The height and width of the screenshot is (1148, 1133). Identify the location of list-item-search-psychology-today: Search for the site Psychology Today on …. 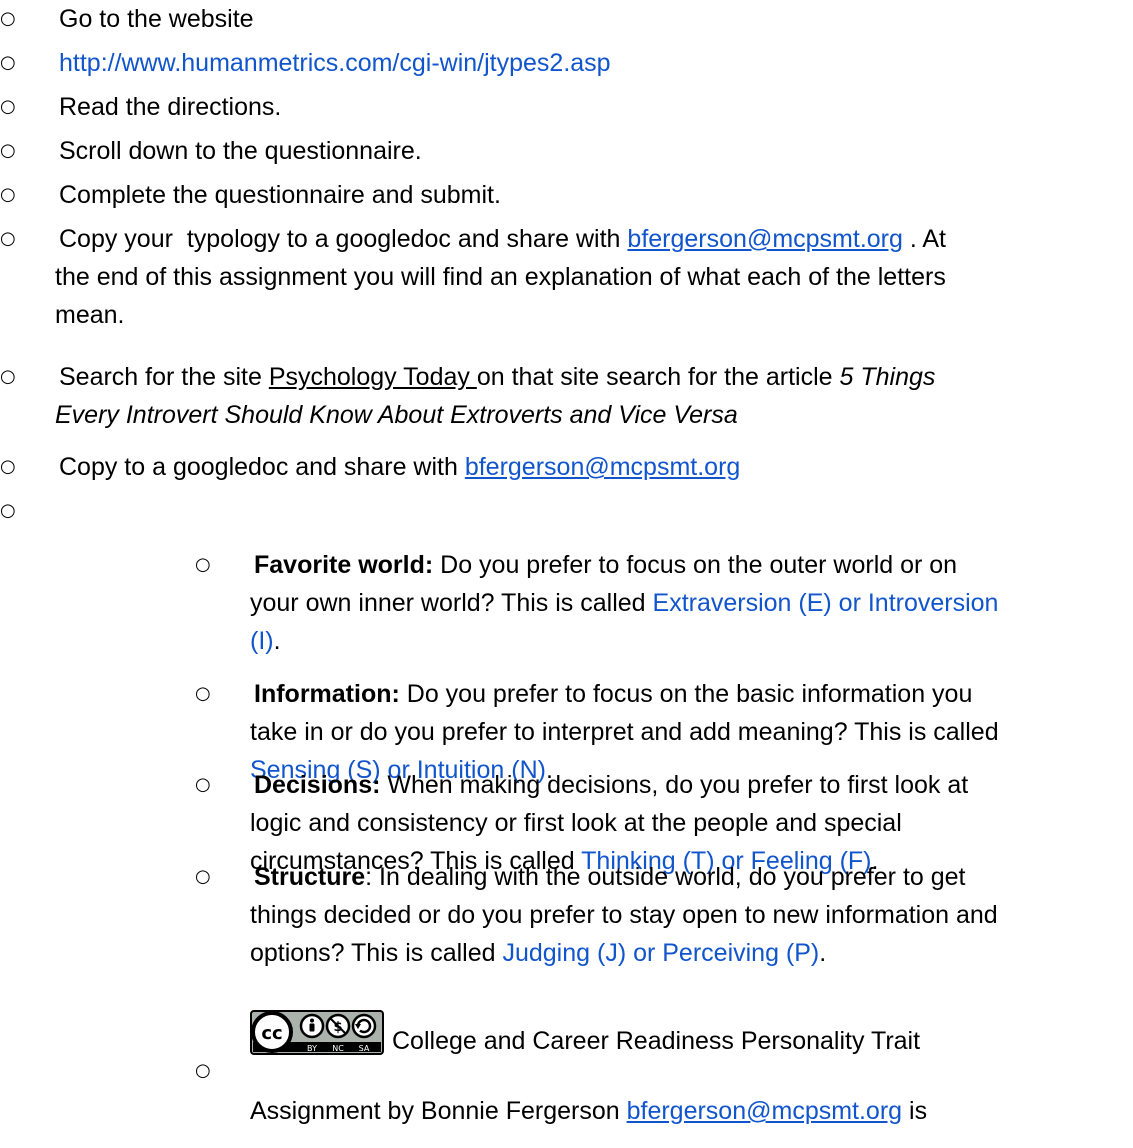
(495, 396).